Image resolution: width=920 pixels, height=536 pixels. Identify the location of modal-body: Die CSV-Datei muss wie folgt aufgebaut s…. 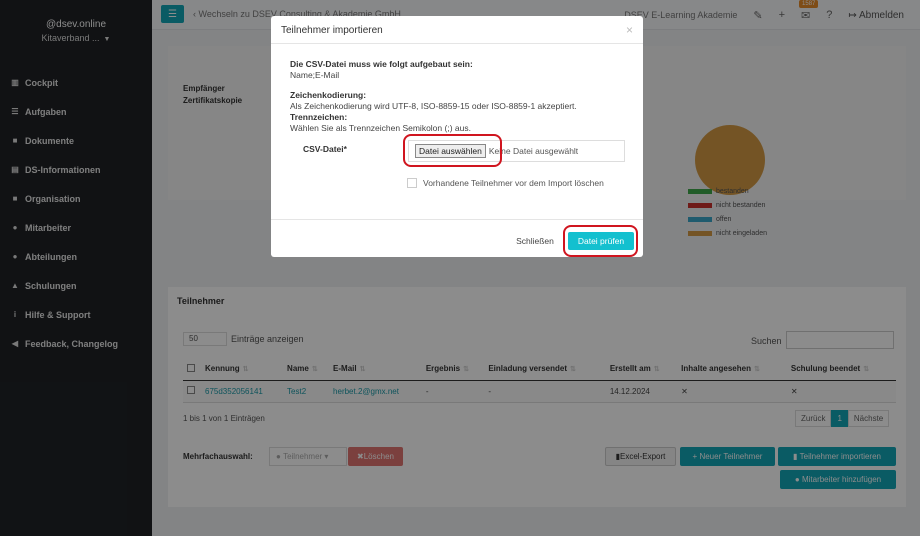
(457, 89).